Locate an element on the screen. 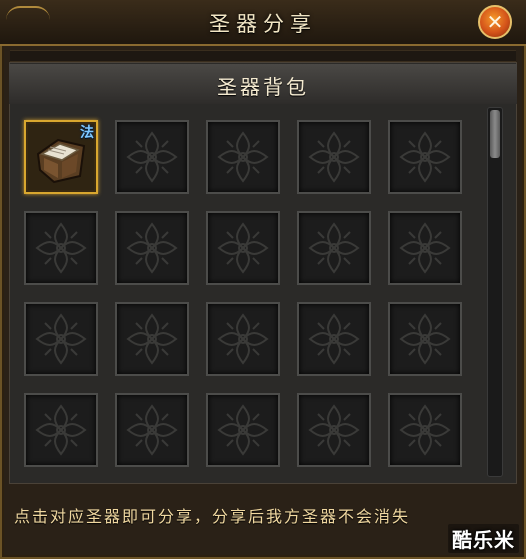 This screenshot has width=526, height=559. scroll-thumb is located at coordinates (495, 134).